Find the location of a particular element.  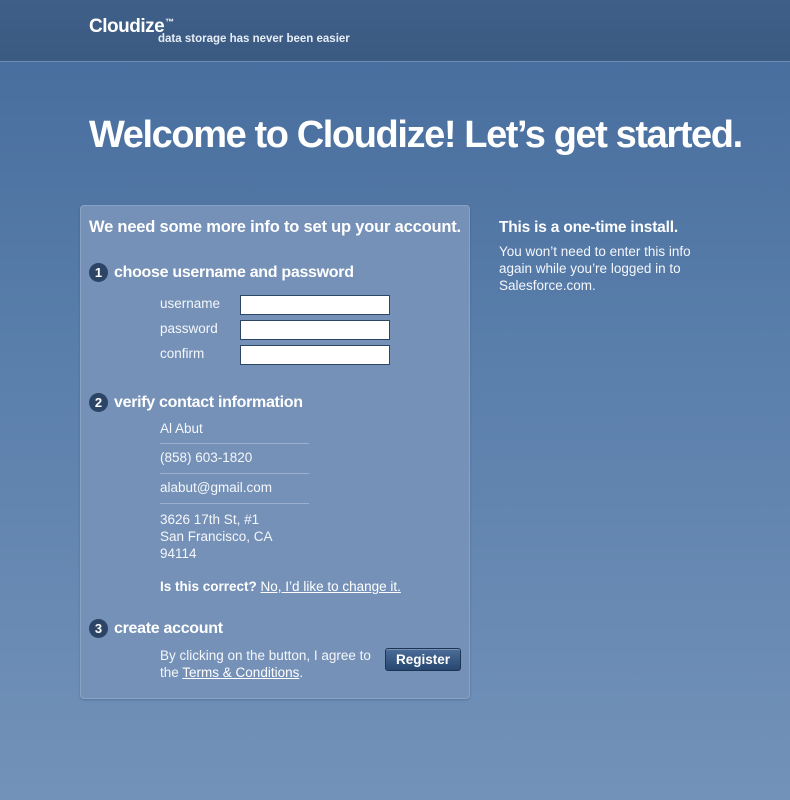

step-3-header: 3 create account is located at coordinates (156, 628).